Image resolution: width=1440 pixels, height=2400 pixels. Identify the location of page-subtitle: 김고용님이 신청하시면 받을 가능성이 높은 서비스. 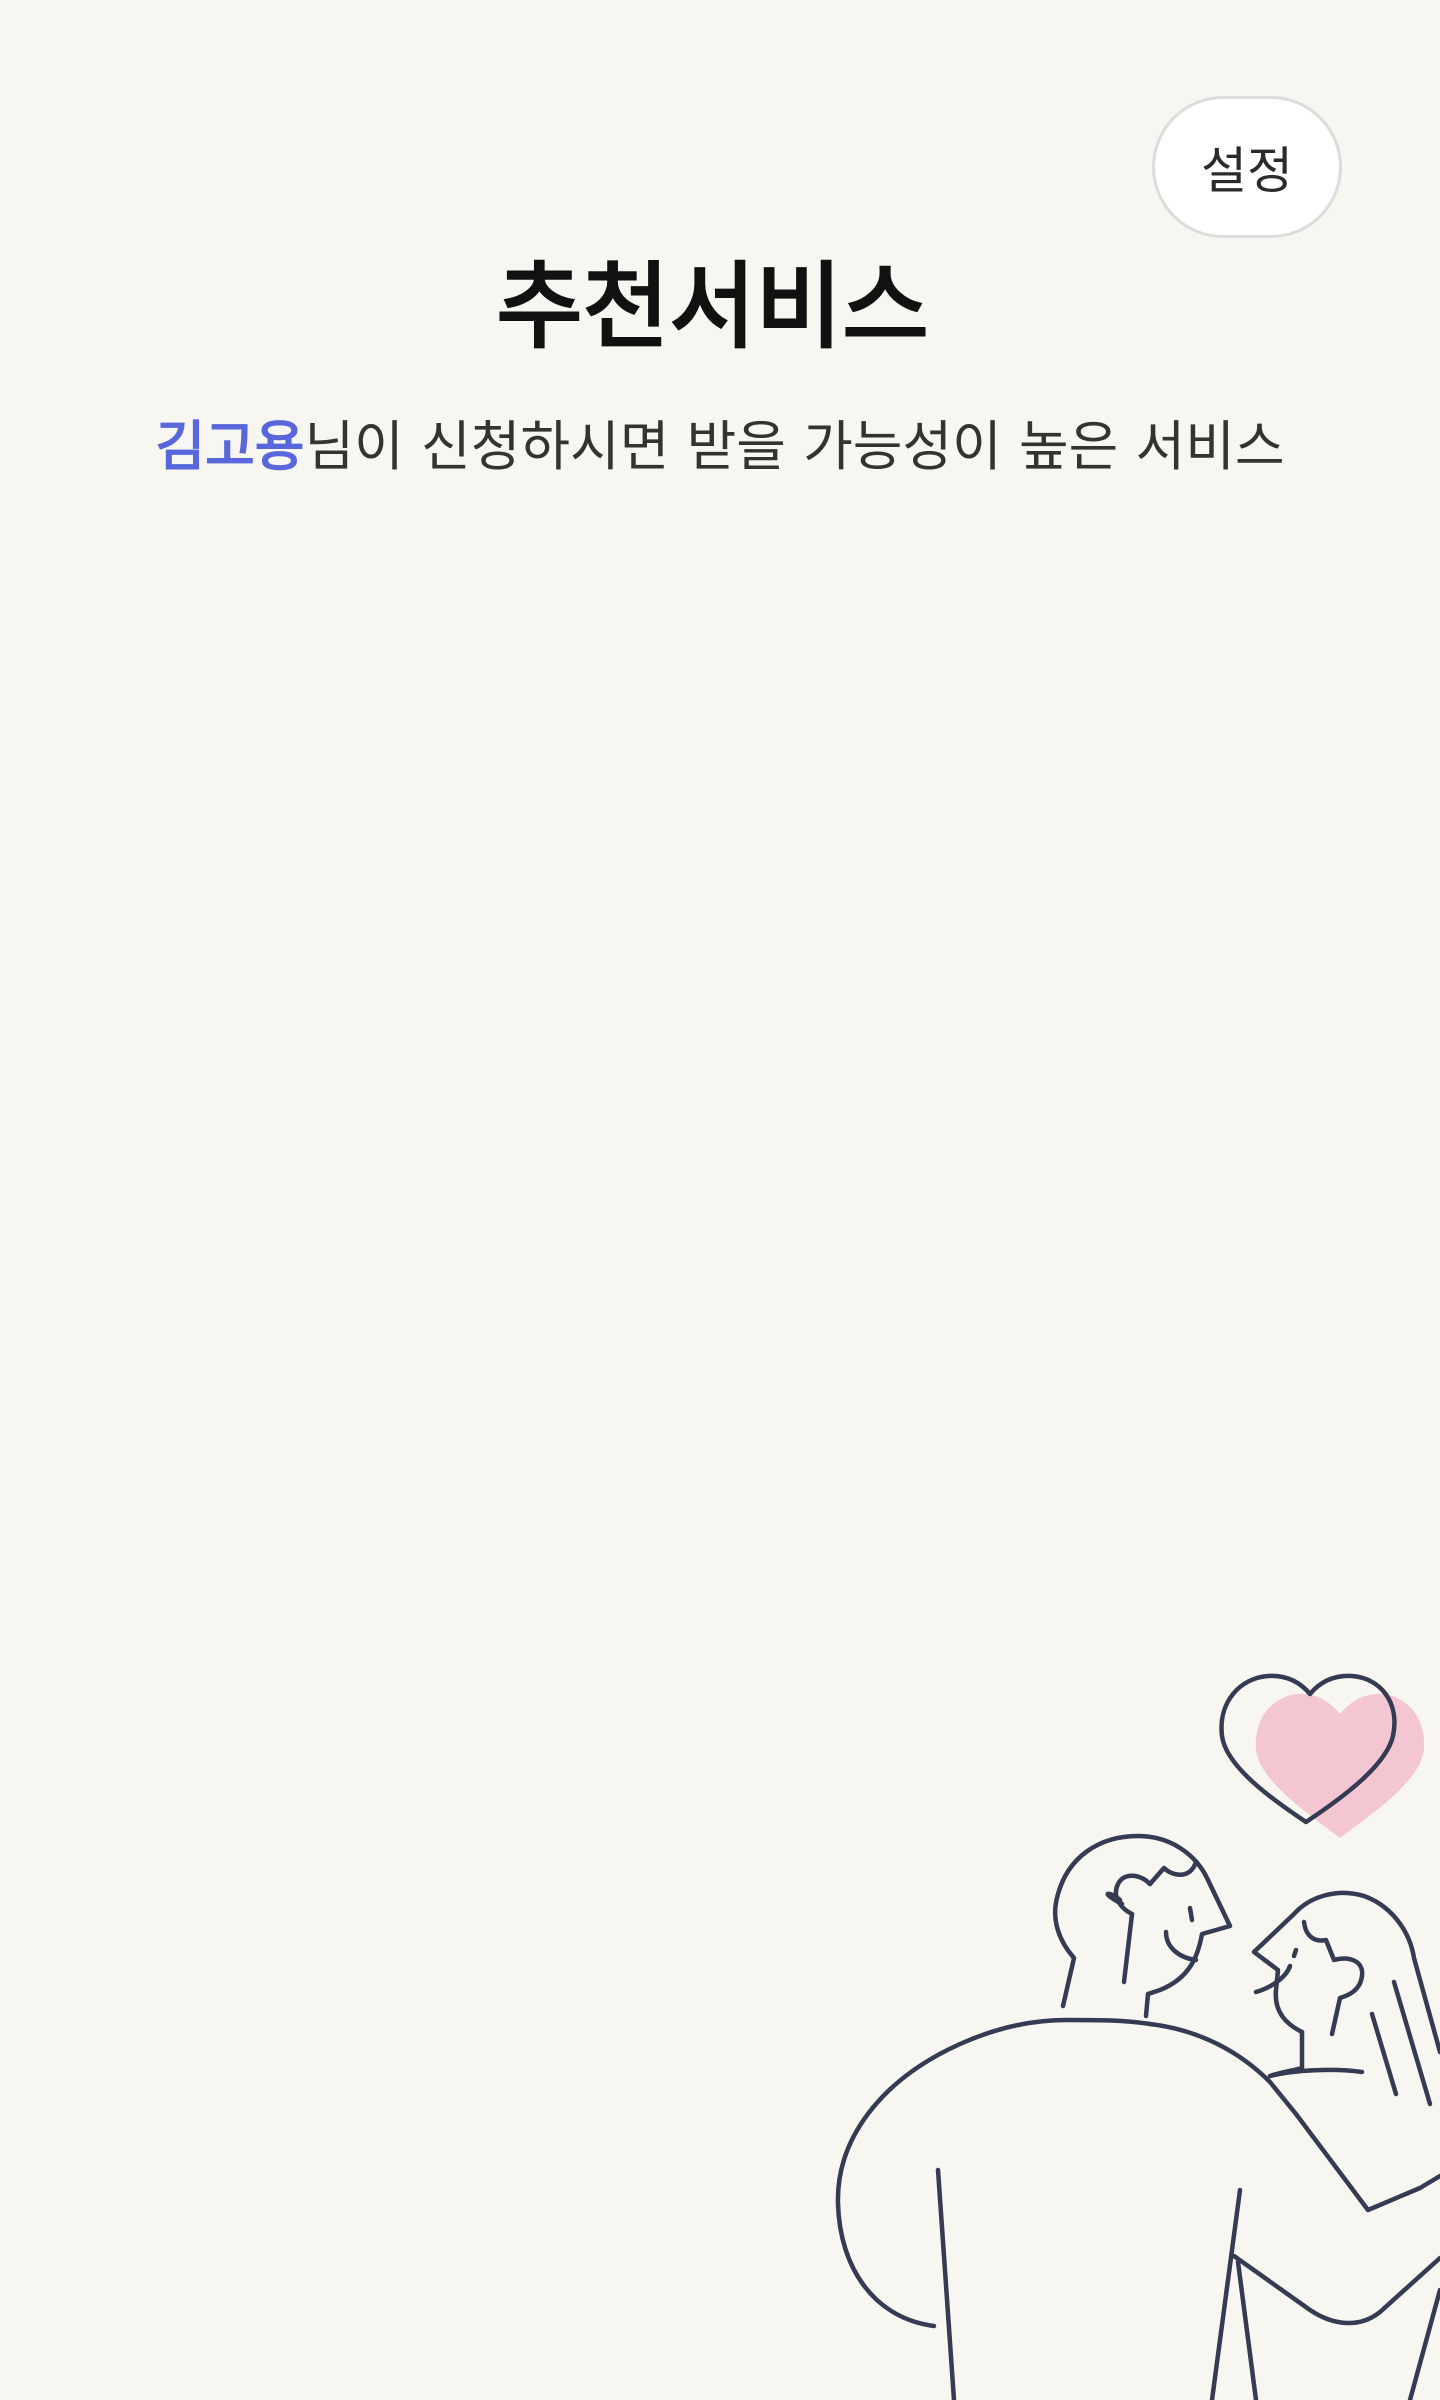
(720, 447).